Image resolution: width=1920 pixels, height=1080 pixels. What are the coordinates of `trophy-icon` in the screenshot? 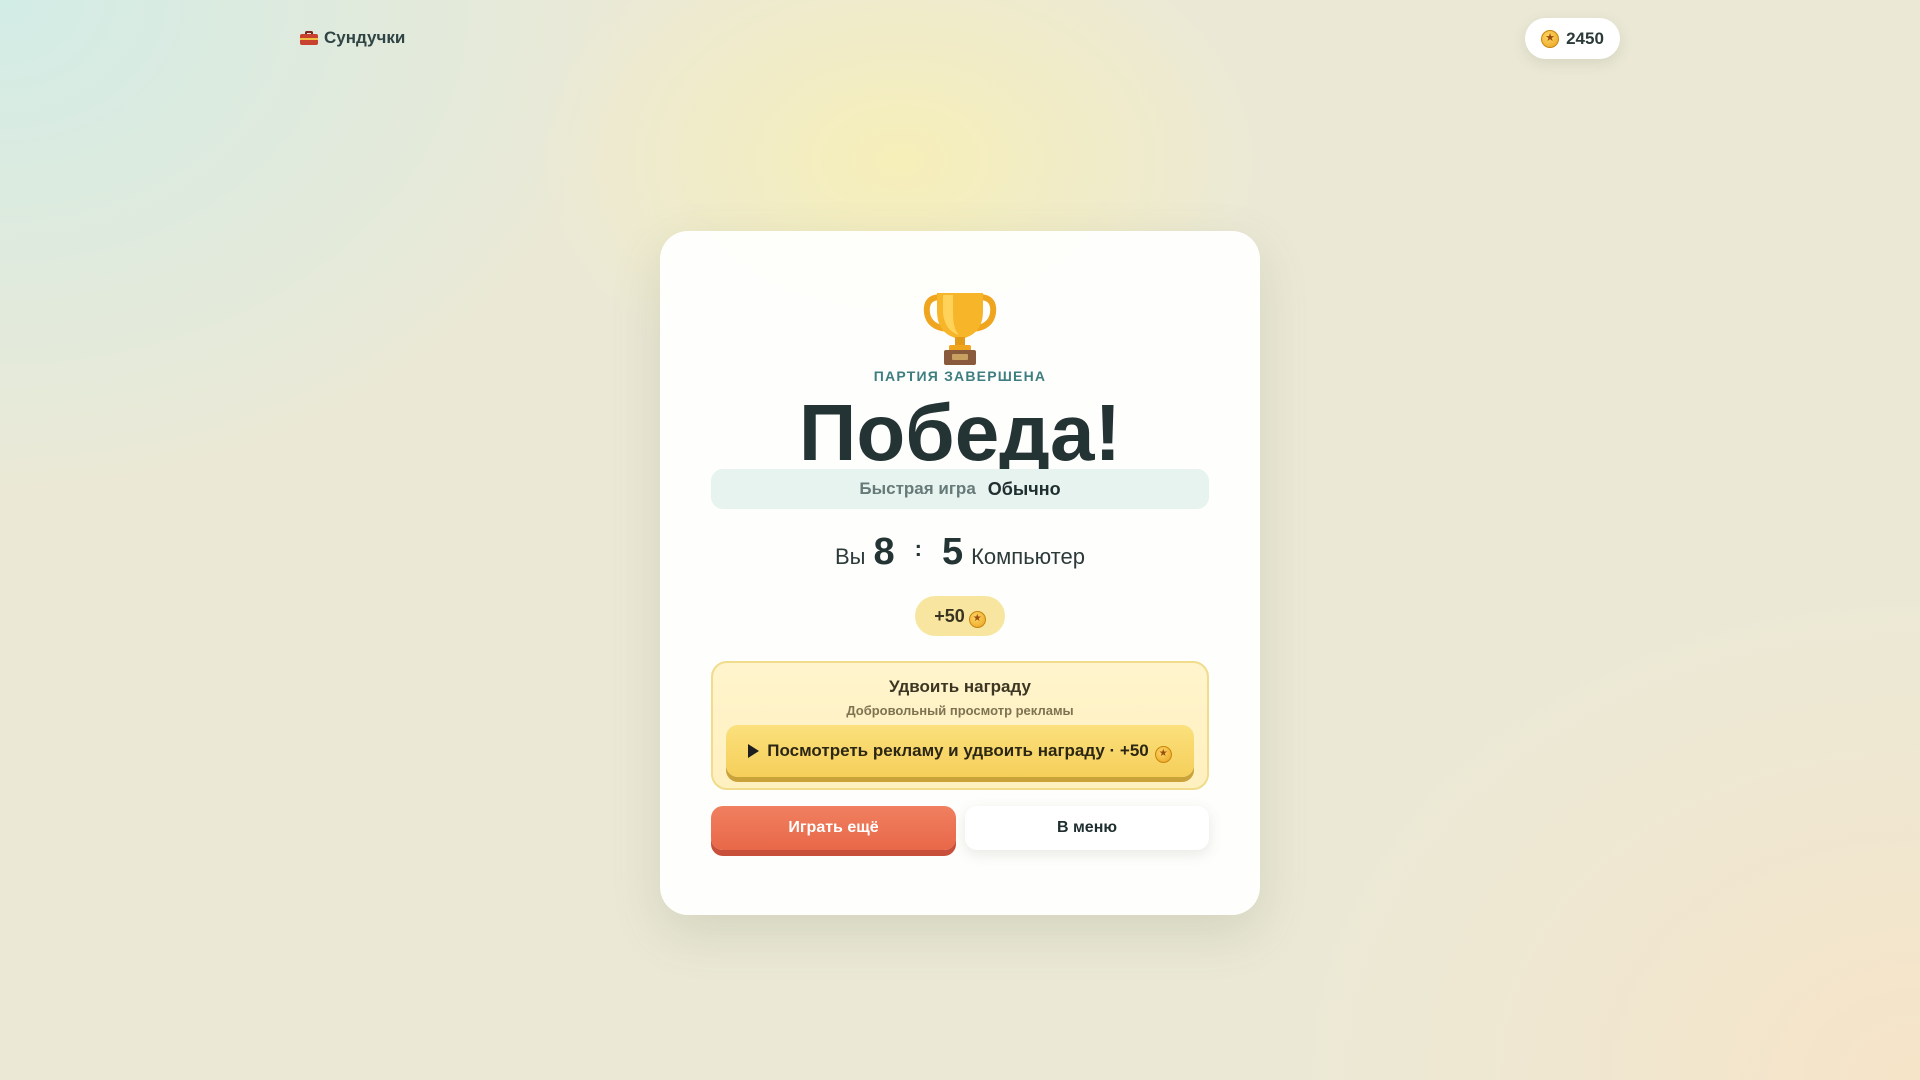 It's located at (960, 329).